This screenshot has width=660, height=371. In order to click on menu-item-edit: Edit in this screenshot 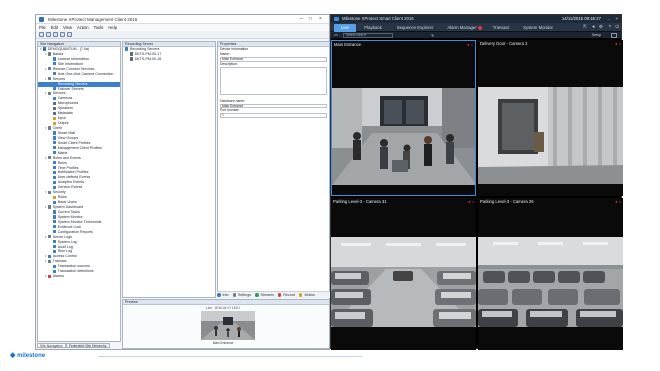, I will do `click(54, 27)`.